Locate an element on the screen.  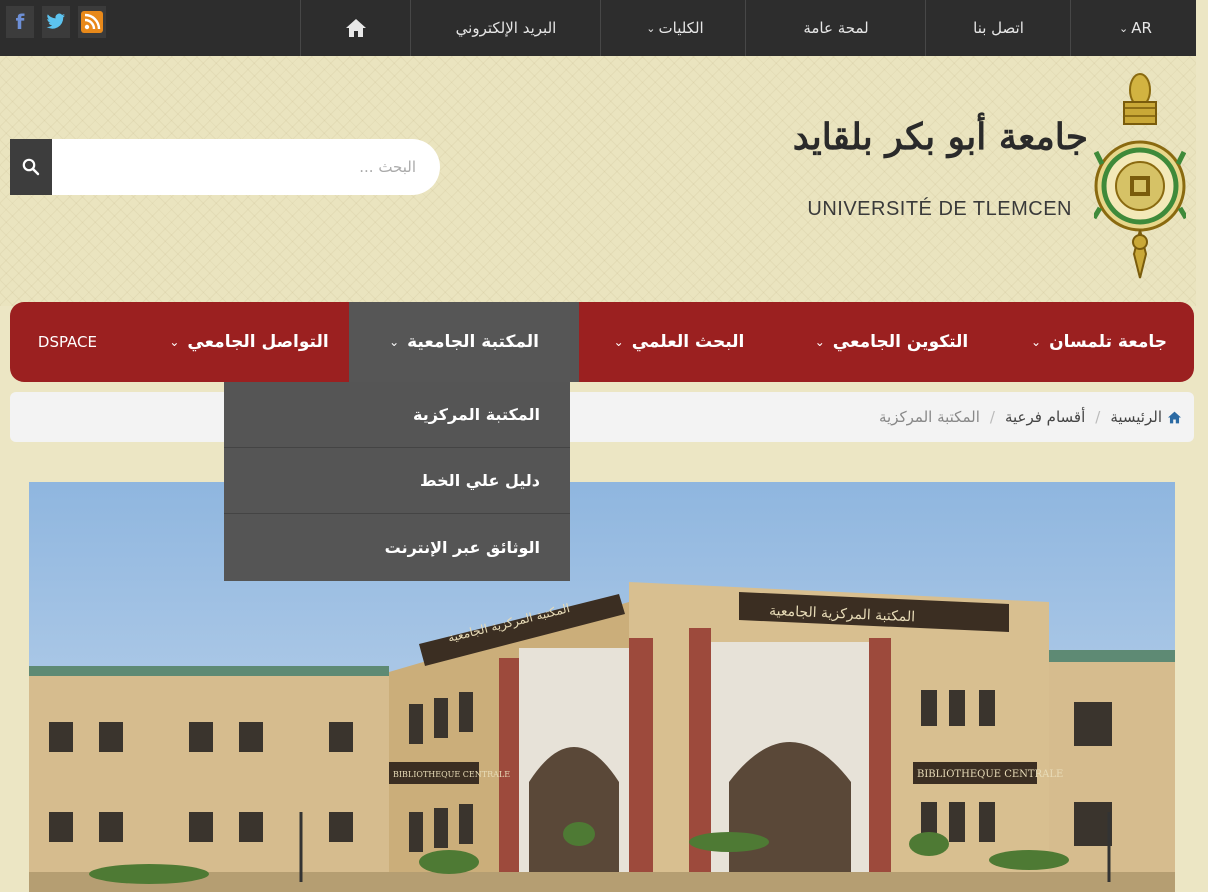
university-name-arabic: جامعة أبو بكر بلقايد is located at coordinates (940, 137).